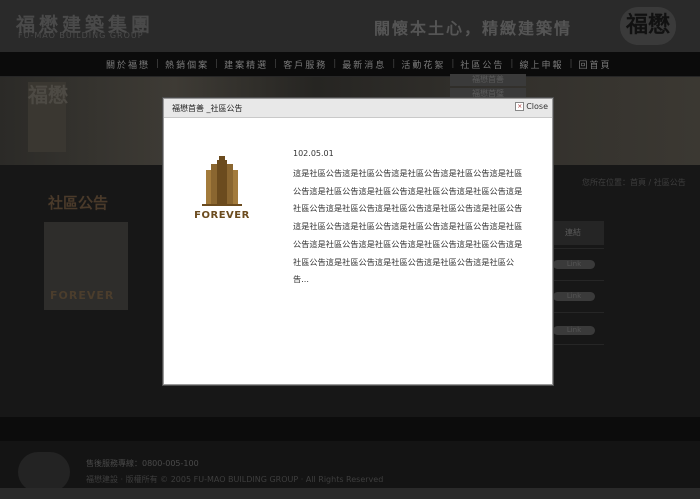 Image resolution: width=700 pixels, height=499 pixels. I want to click on nav-item-hot-projects: 熱銷個案, so click(187, 64).